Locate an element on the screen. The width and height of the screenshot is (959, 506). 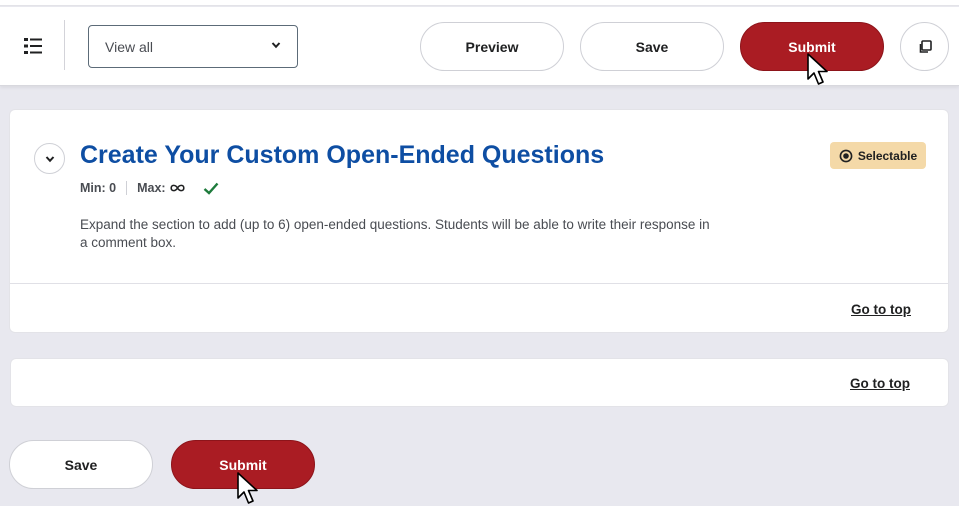
expand-section-button is located at coordinates (49, 158).